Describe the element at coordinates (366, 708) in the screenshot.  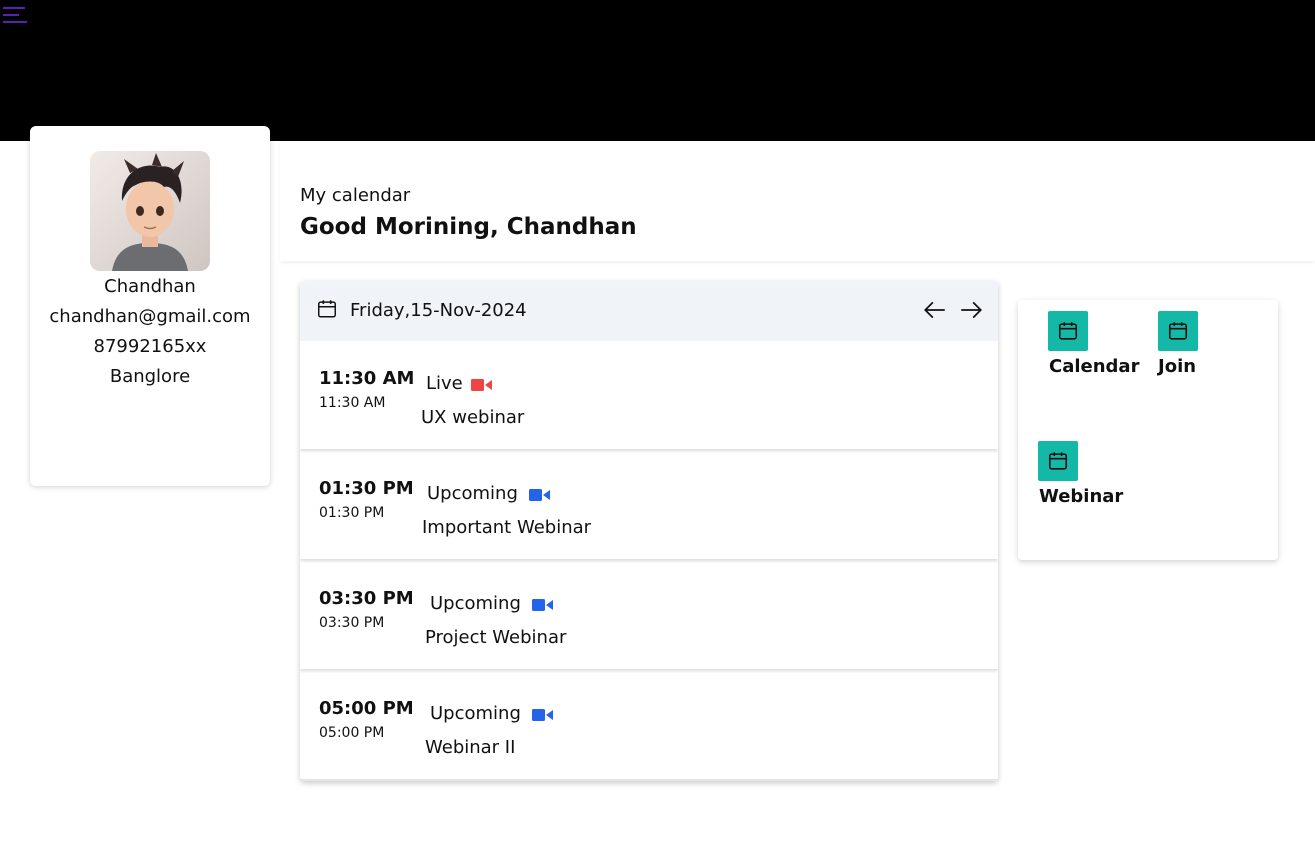
I see `event-time: 05:00 PM` at that location.